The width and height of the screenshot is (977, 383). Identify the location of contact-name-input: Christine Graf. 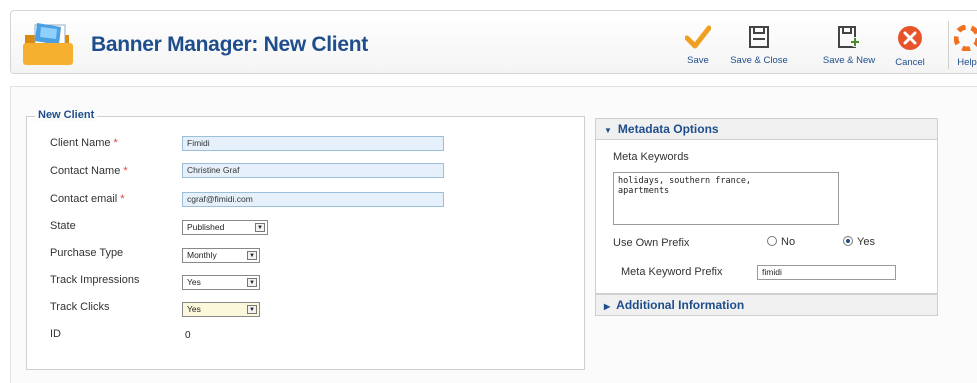
(313, 170).